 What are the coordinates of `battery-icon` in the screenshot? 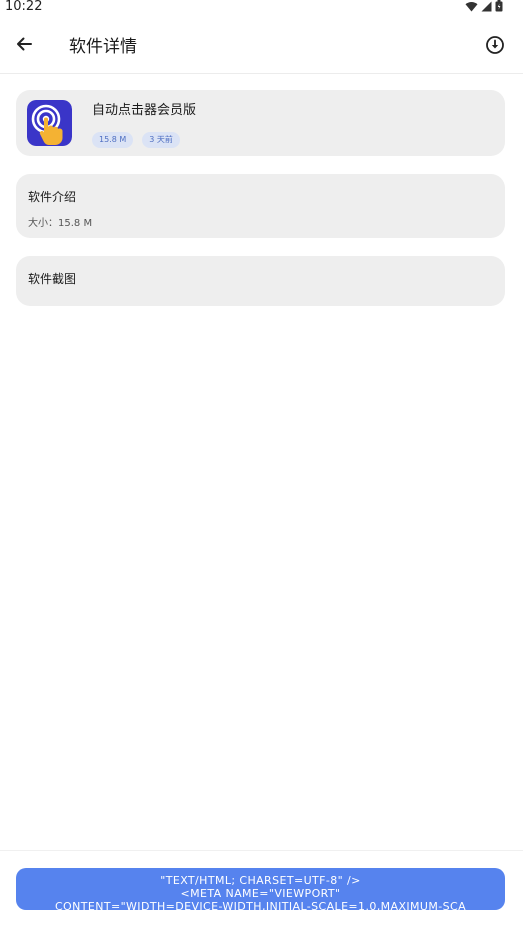 It's located at (499, 6).